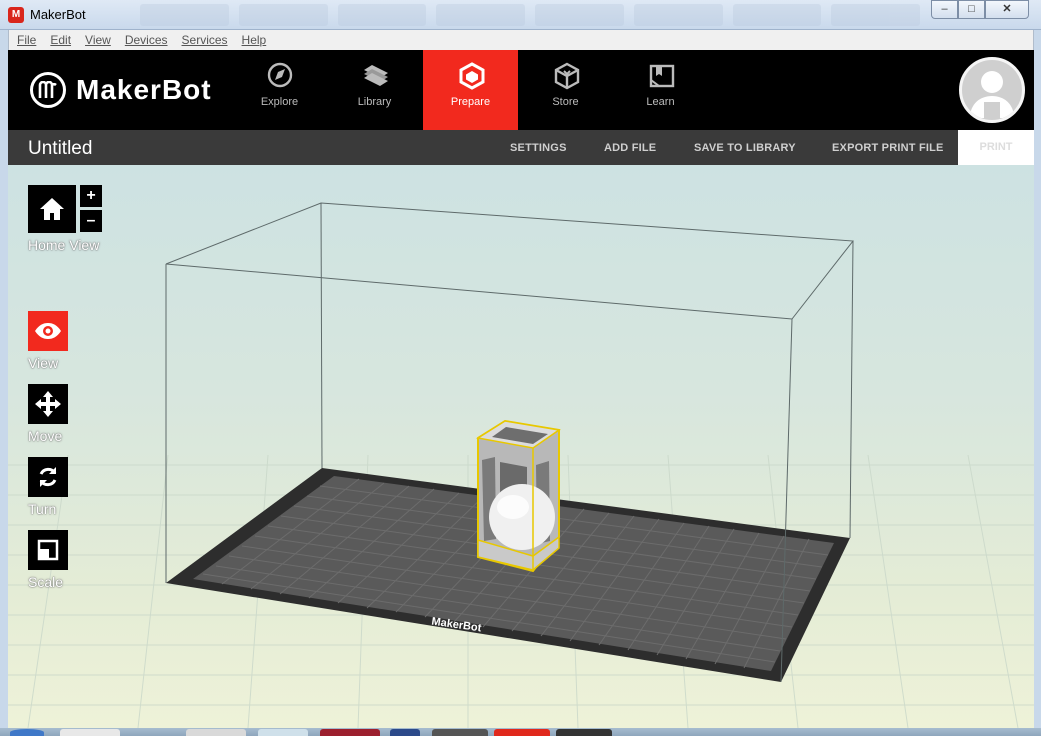 The width and height of the screenshot is (1041, 736). Describe the element at coordinates (43, 363) in the screenshot. I see `tool-label: View` at that location.